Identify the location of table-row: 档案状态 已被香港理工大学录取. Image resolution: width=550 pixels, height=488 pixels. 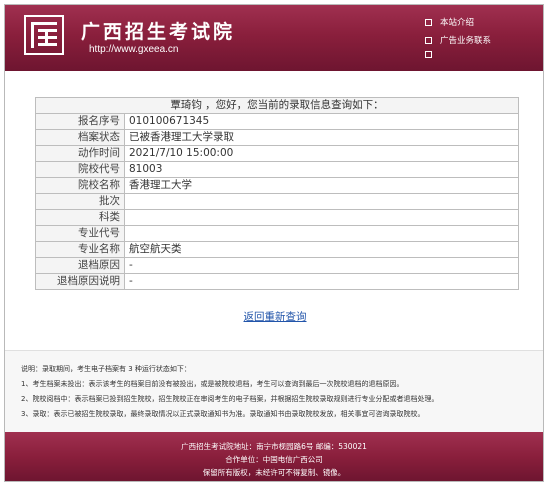
(277, 137).